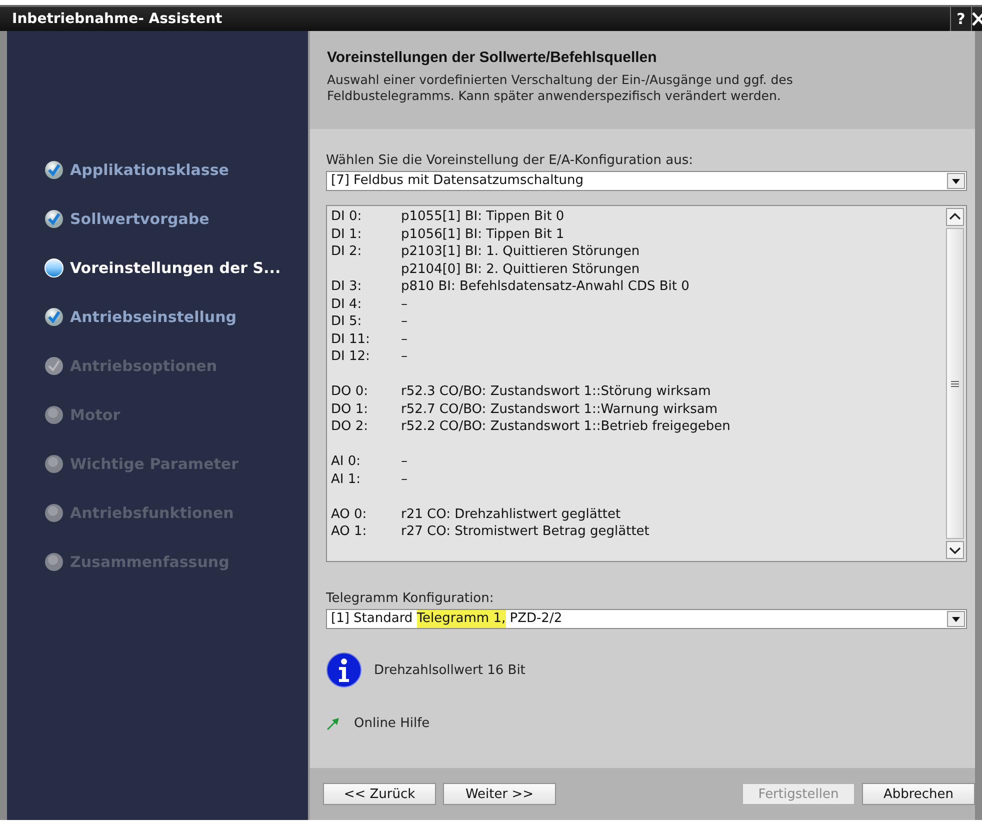 The width and height of the screenshot is (982, 825). Describe the element at coordinates (333, 723) in the screenshot. I see `arrow-icon` at that location.